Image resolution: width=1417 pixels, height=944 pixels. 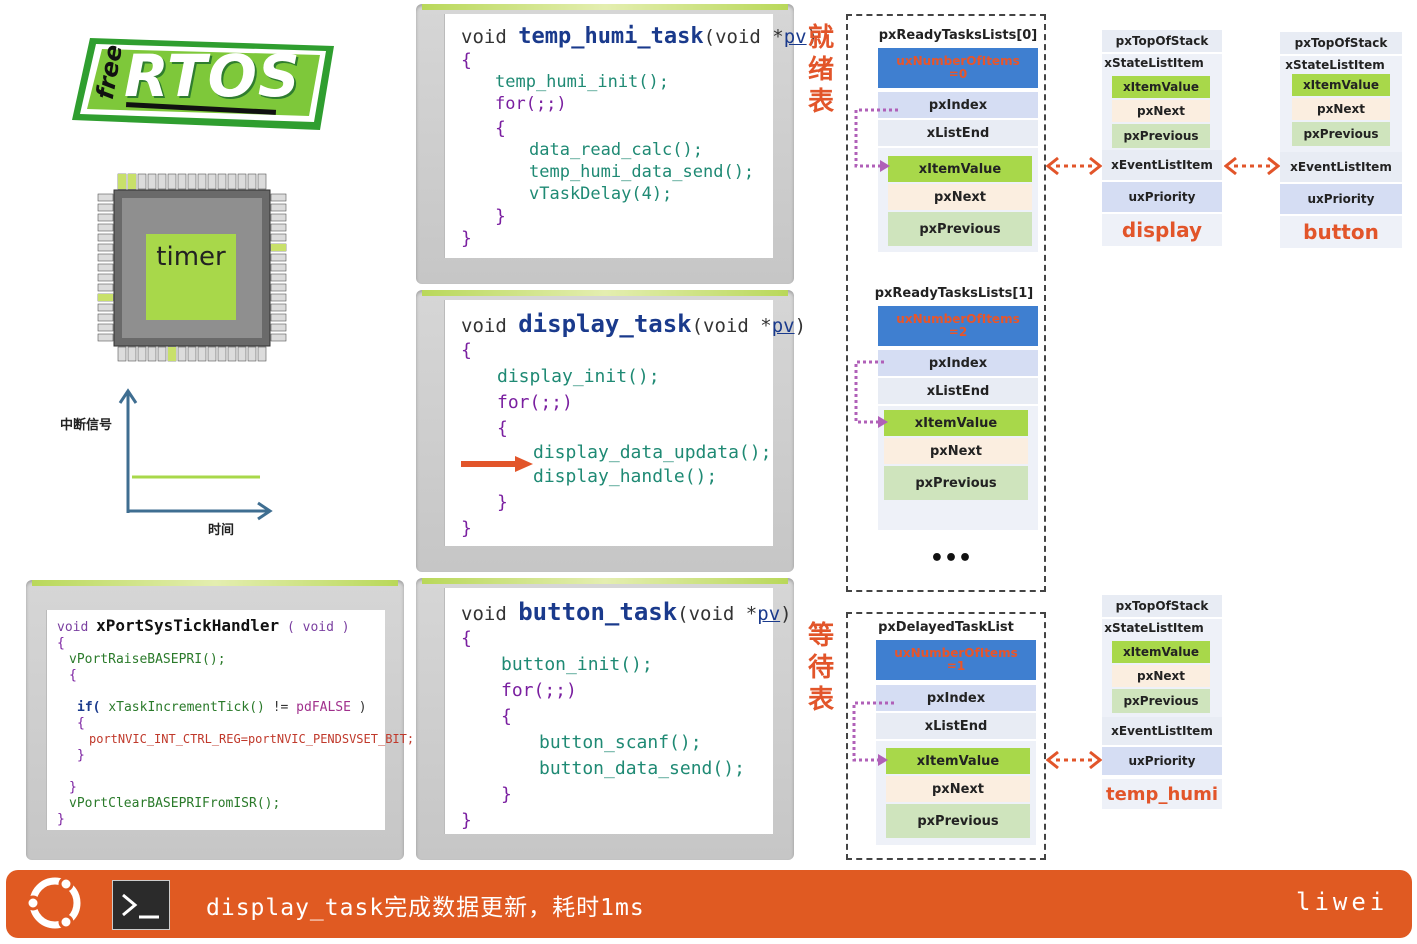 I want to click on ready-list-1-item-value: xItemValue, so click(x=956, y=423).